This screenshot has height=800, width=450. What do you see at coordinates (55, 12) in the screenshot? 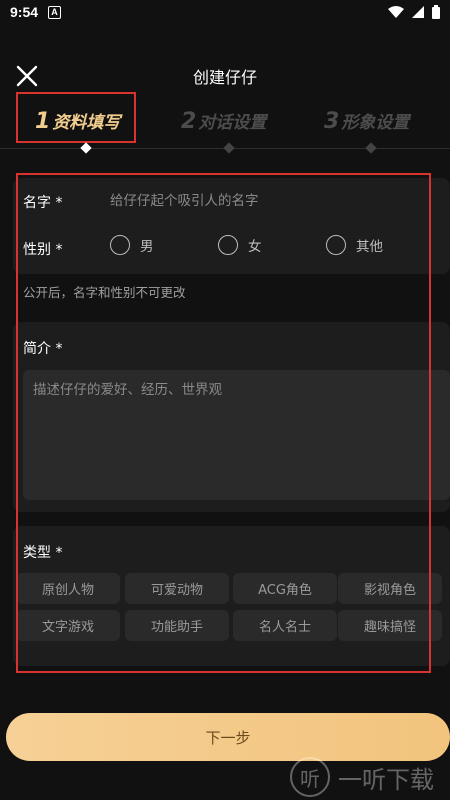
I see `notification-a-icon: A` at bounding box center [55, 12].